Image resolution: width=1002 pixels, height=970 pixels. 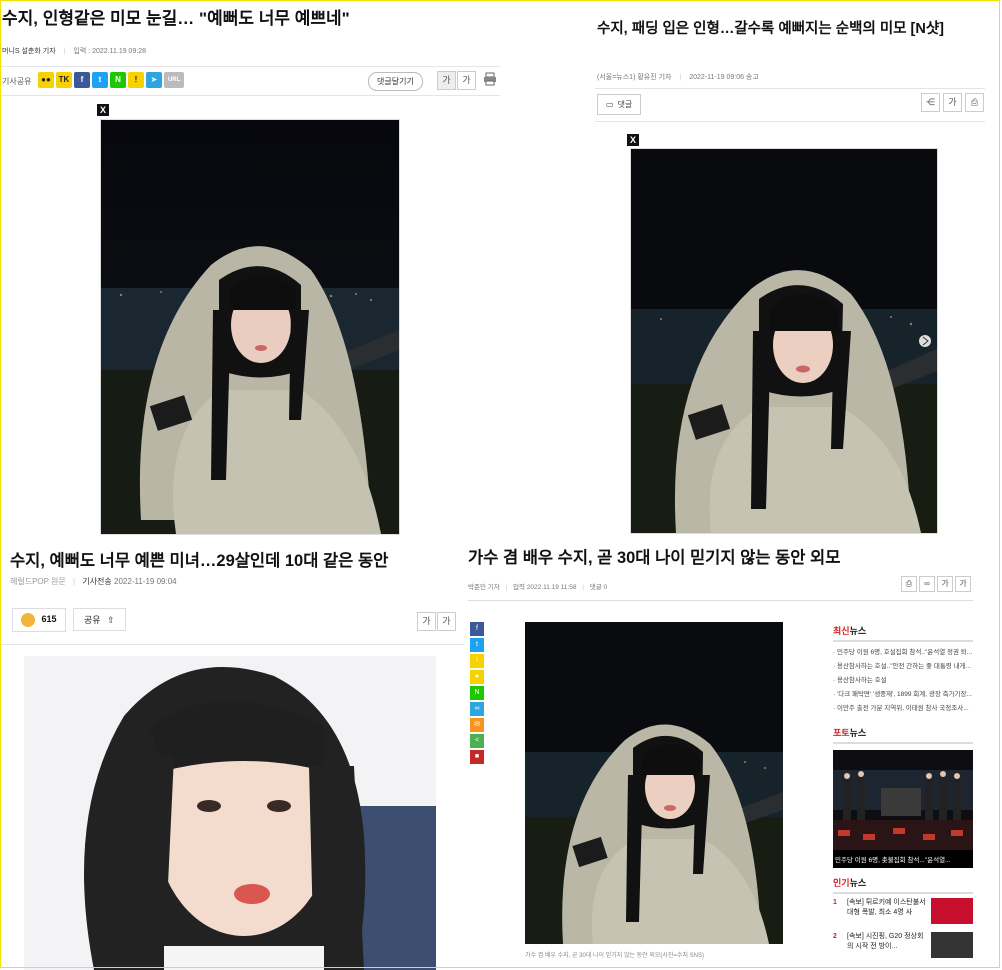 I want to click on toolbar: 615 공유 ⇧ 가 가, so click(x=232, y=622).